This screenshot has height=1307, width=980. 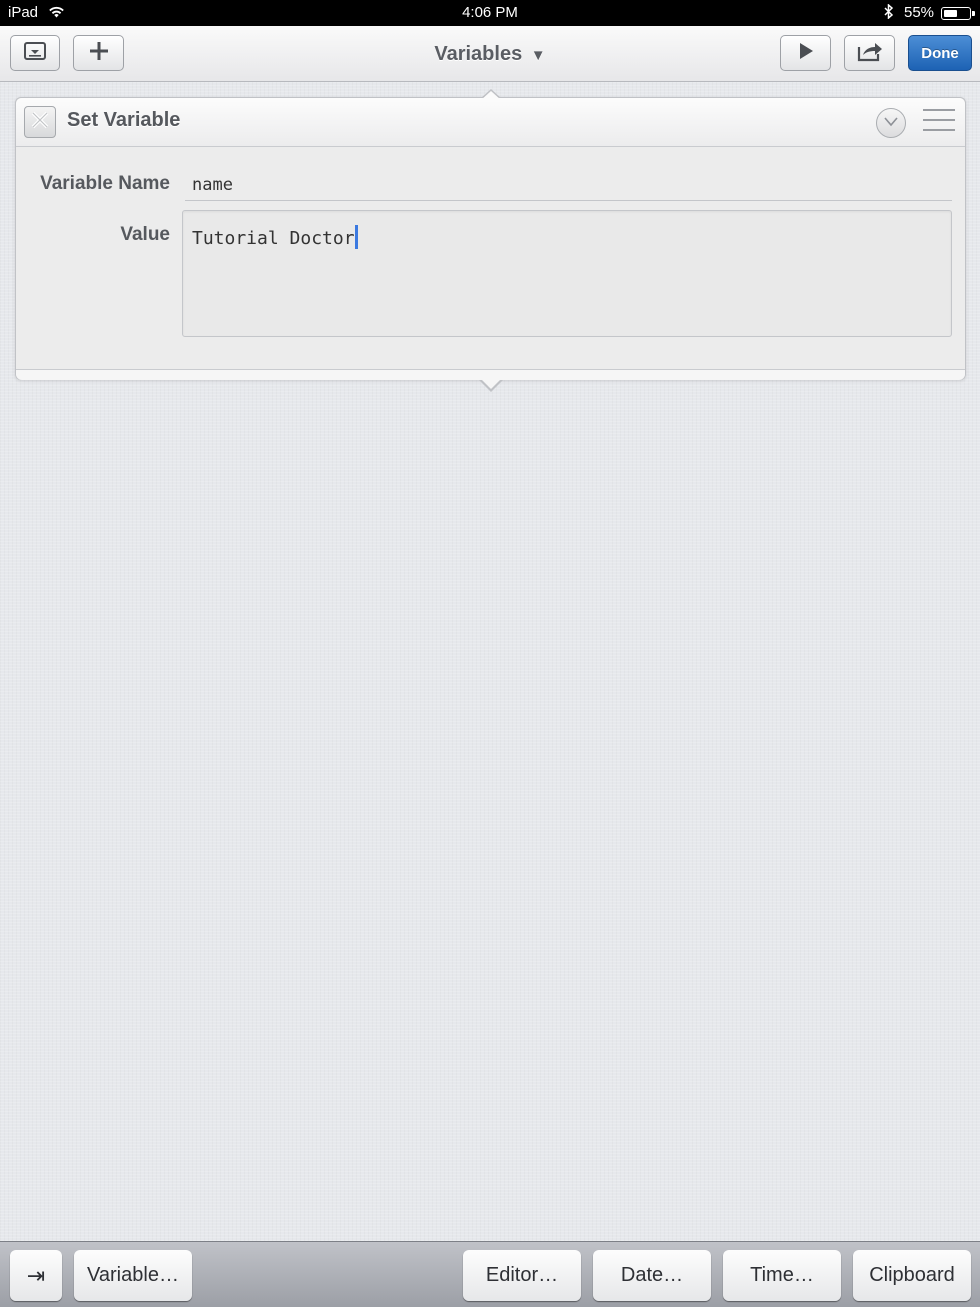 I want to click on variable-name-label: Variable Name, so click(x=105, y=183).